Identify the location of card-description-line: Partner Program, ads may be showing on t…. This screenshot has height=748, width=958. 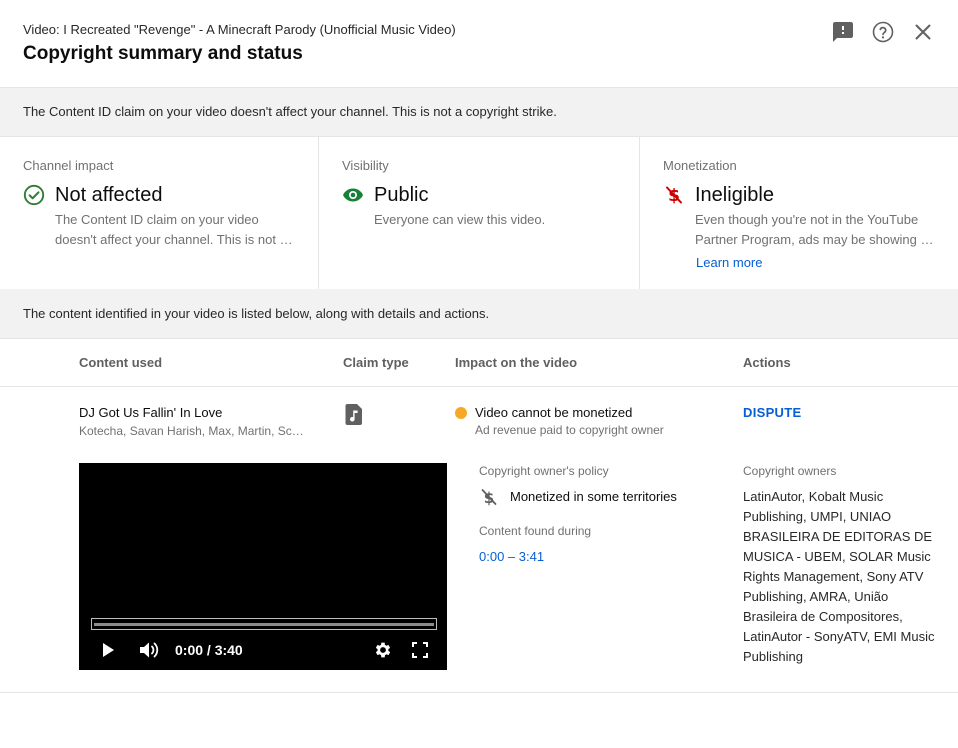
(815, 239).